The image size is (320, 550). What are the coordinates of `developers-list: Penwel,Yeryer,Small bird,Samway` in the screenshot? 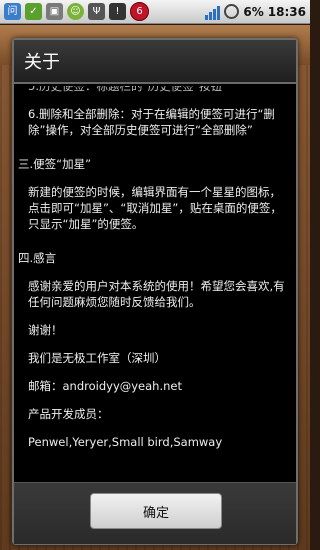 It's located at (125, 442).